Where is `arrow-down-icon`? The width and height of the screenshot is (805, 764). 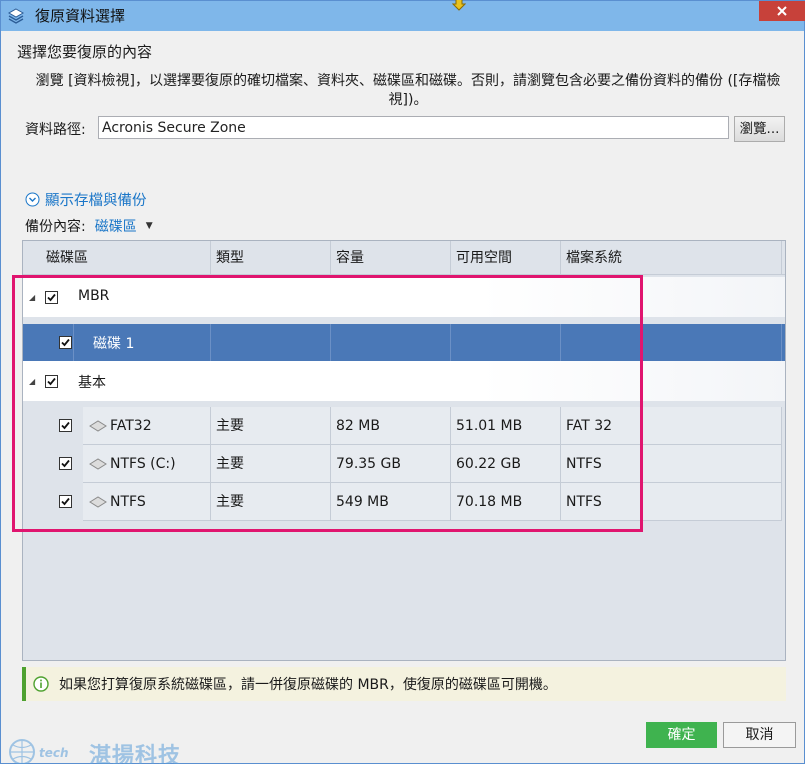 arrow-down-icon is located at coordinates (459, 5).